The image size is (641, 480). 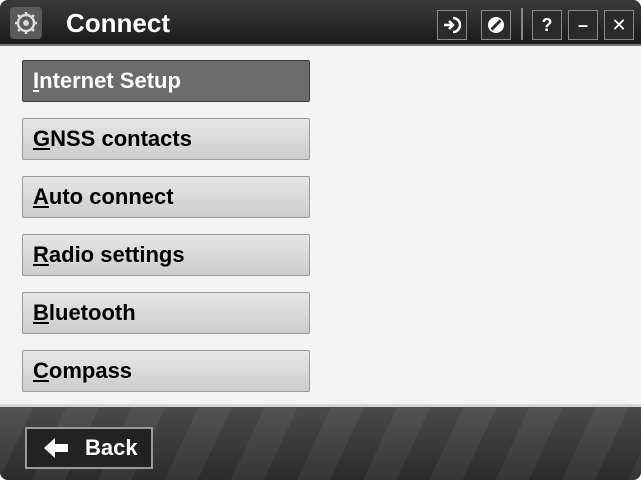 I want to click on button-label: luetooth, so click(x=92, y=312).